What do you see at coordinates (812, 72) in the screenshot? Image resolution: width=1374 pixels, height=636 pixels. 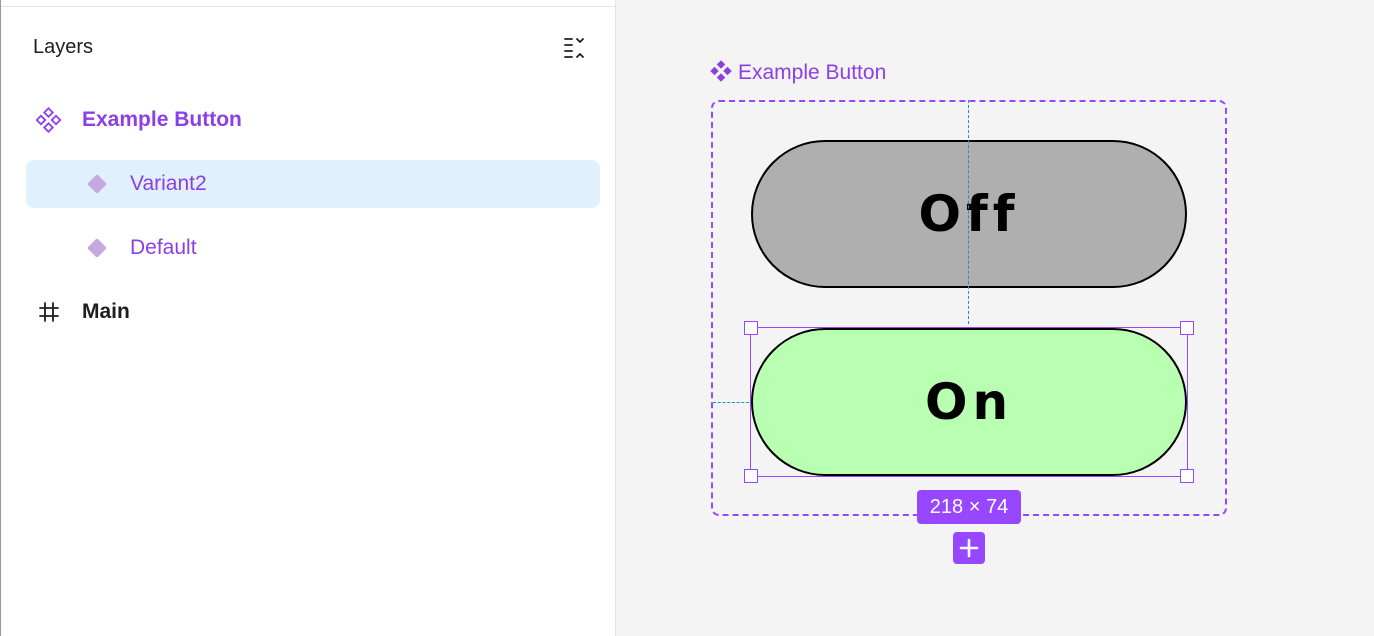 I see `component-set-name: Example Button` at bounding box center [812, 72].